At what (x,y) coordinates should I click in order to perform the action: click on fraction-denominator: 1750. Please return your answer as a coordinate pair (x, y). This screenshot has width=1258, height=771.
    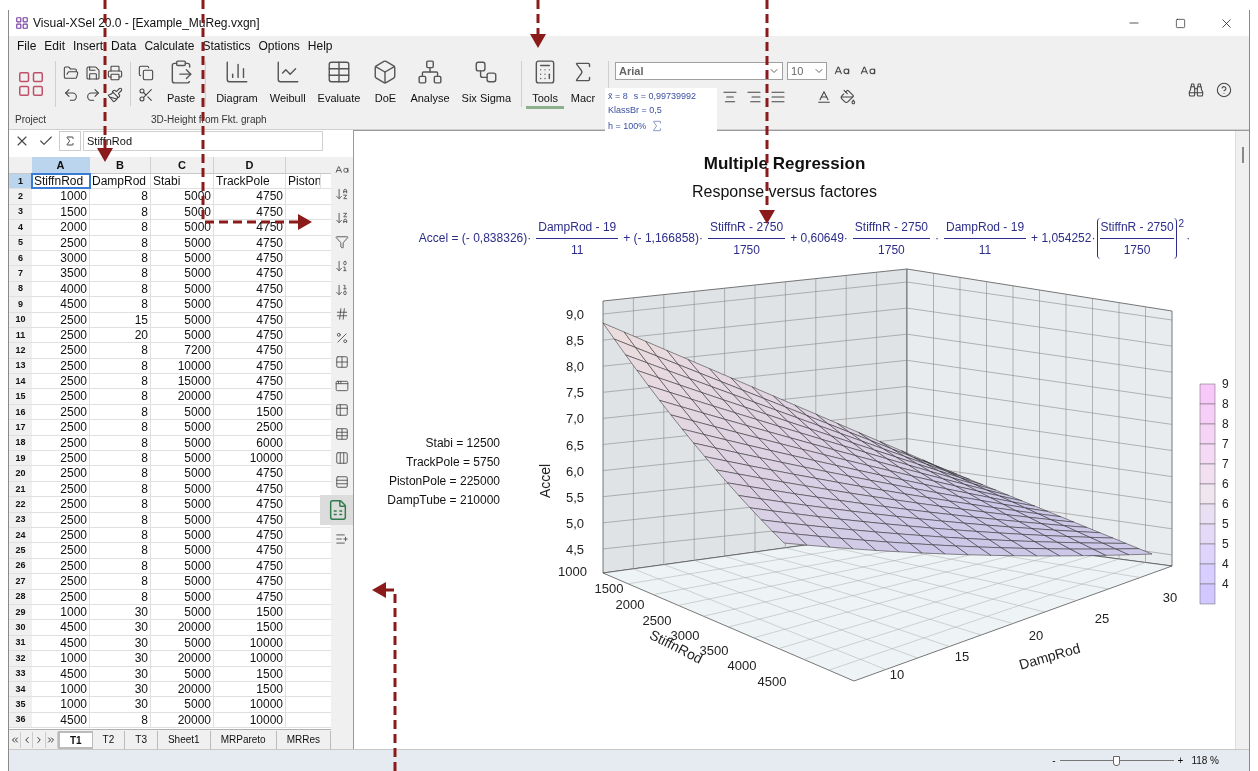
    Looking at the image, I should click on (1137, 250).